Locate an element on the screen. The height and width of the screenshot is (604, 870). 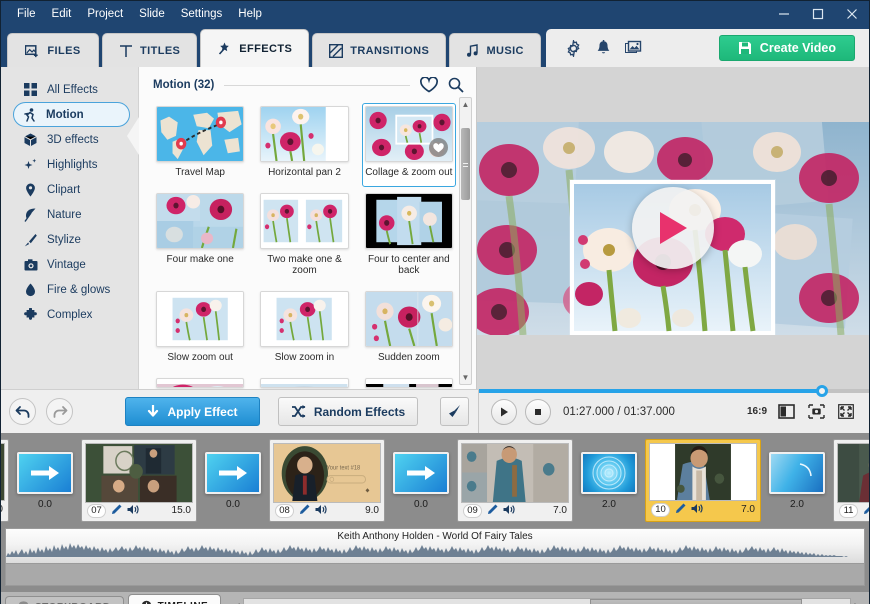
expand-icon is located at coordinates (846, 412).